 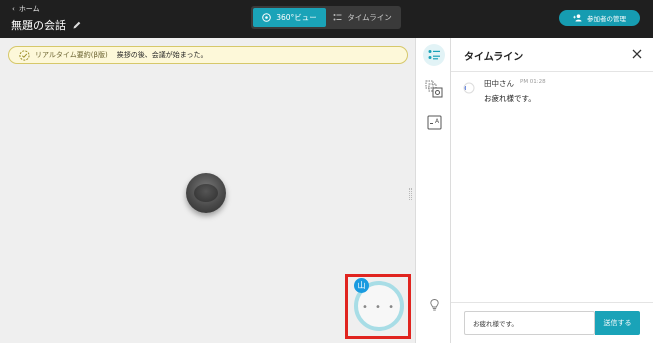 What do you see at coordinates (206, 193) in the screenshot?
I see `speakerphone-device` at bounding box center [206, 193].